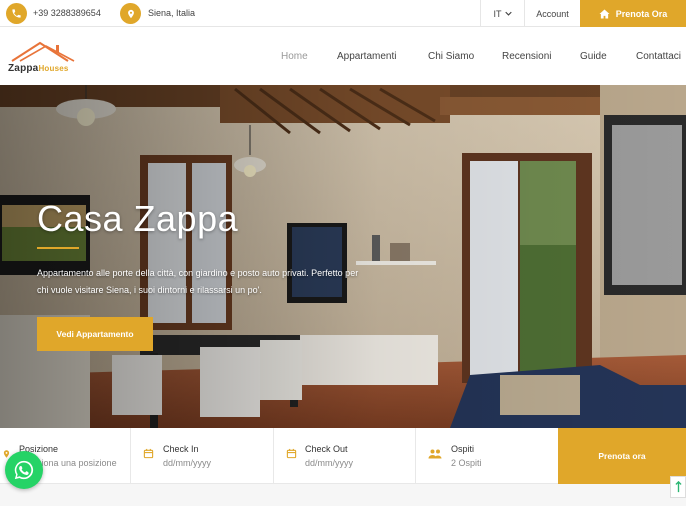 This screenshot has height=506, width=686. I want to click on location-text: Siena, Italia, so click(172, 13).